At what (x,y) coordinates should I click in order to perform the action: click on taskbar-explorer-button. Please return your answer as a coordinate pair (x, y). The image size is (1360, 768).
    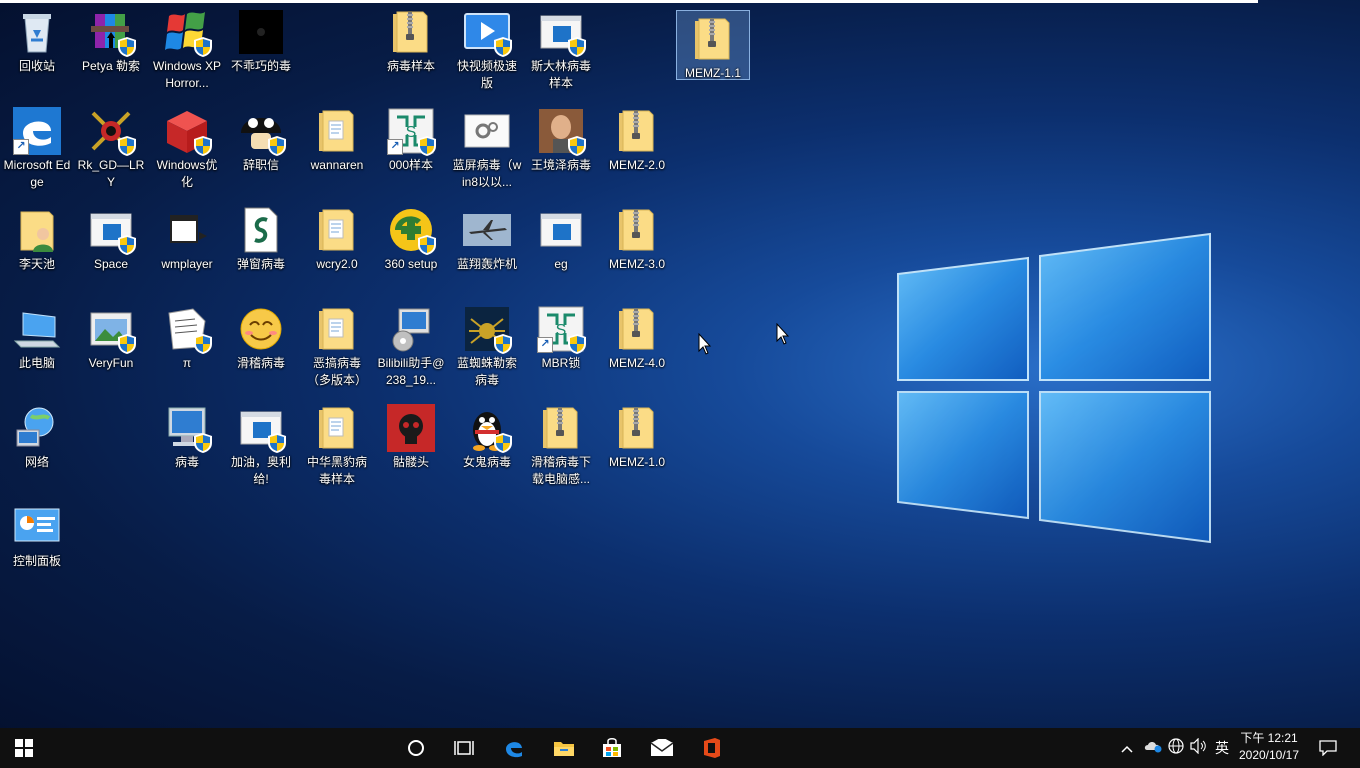
    Looking at the image, I should click on (564, 748).